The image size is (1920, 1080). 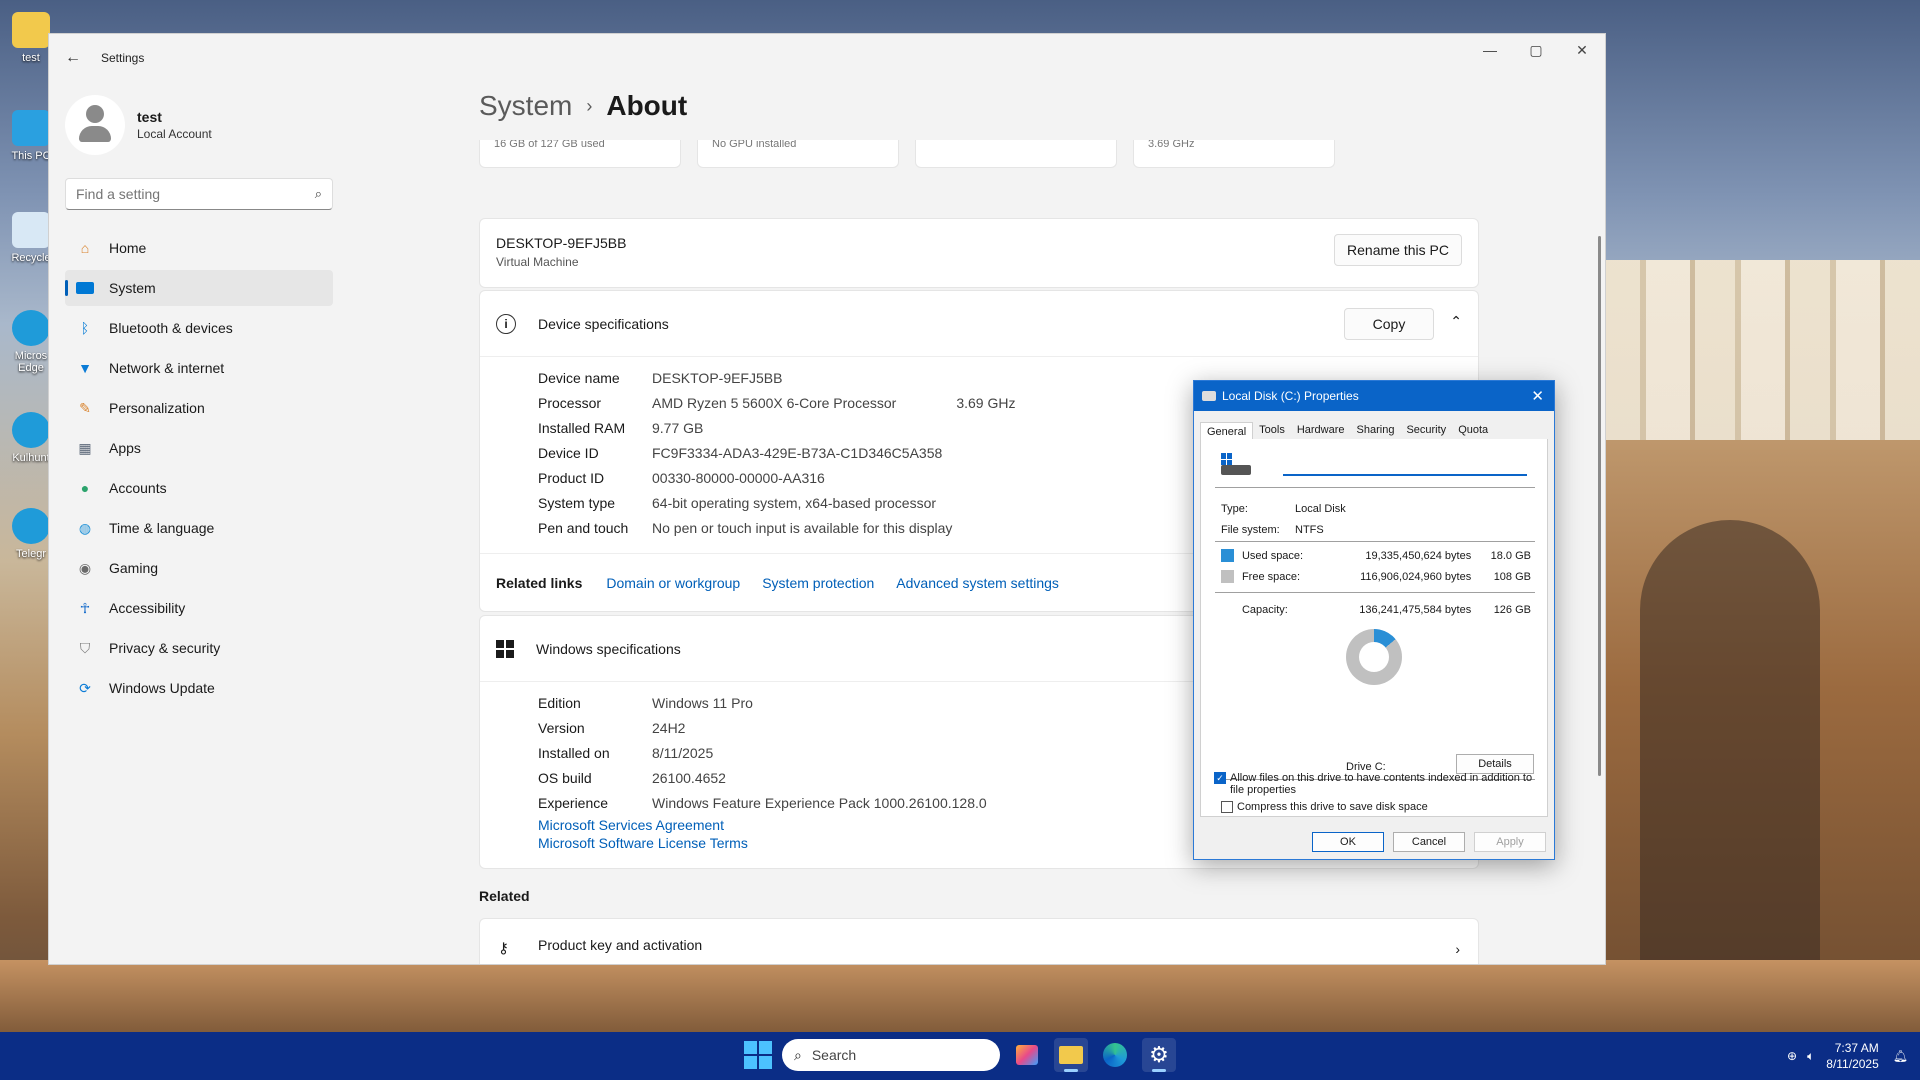 I want to click on graphics-card: No GPU installed, so click(x=798, y=154).